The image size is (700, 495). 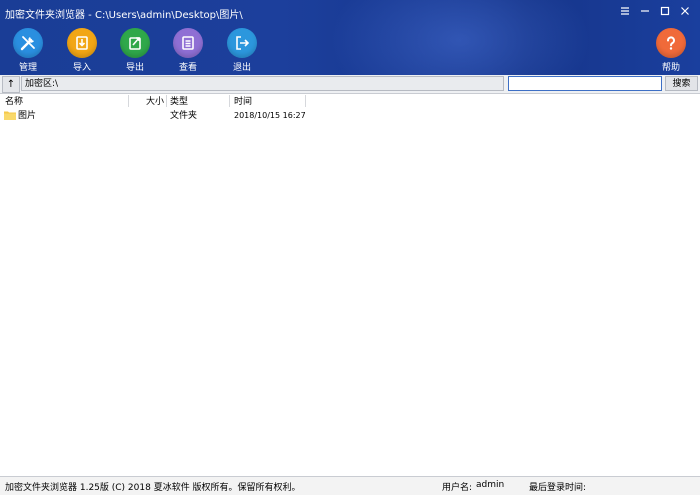 I want to click on search-input, so click(x=585, y=83).